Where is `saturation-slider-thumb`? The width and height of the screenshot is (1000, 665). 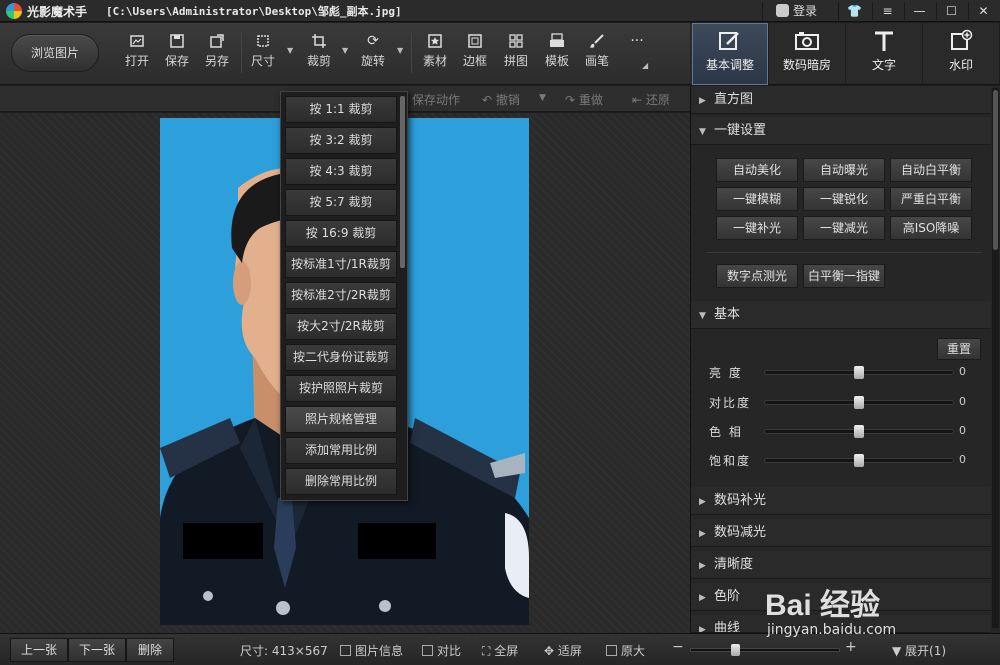
saturation-slider-thumb is located at coordinates (859, 460).